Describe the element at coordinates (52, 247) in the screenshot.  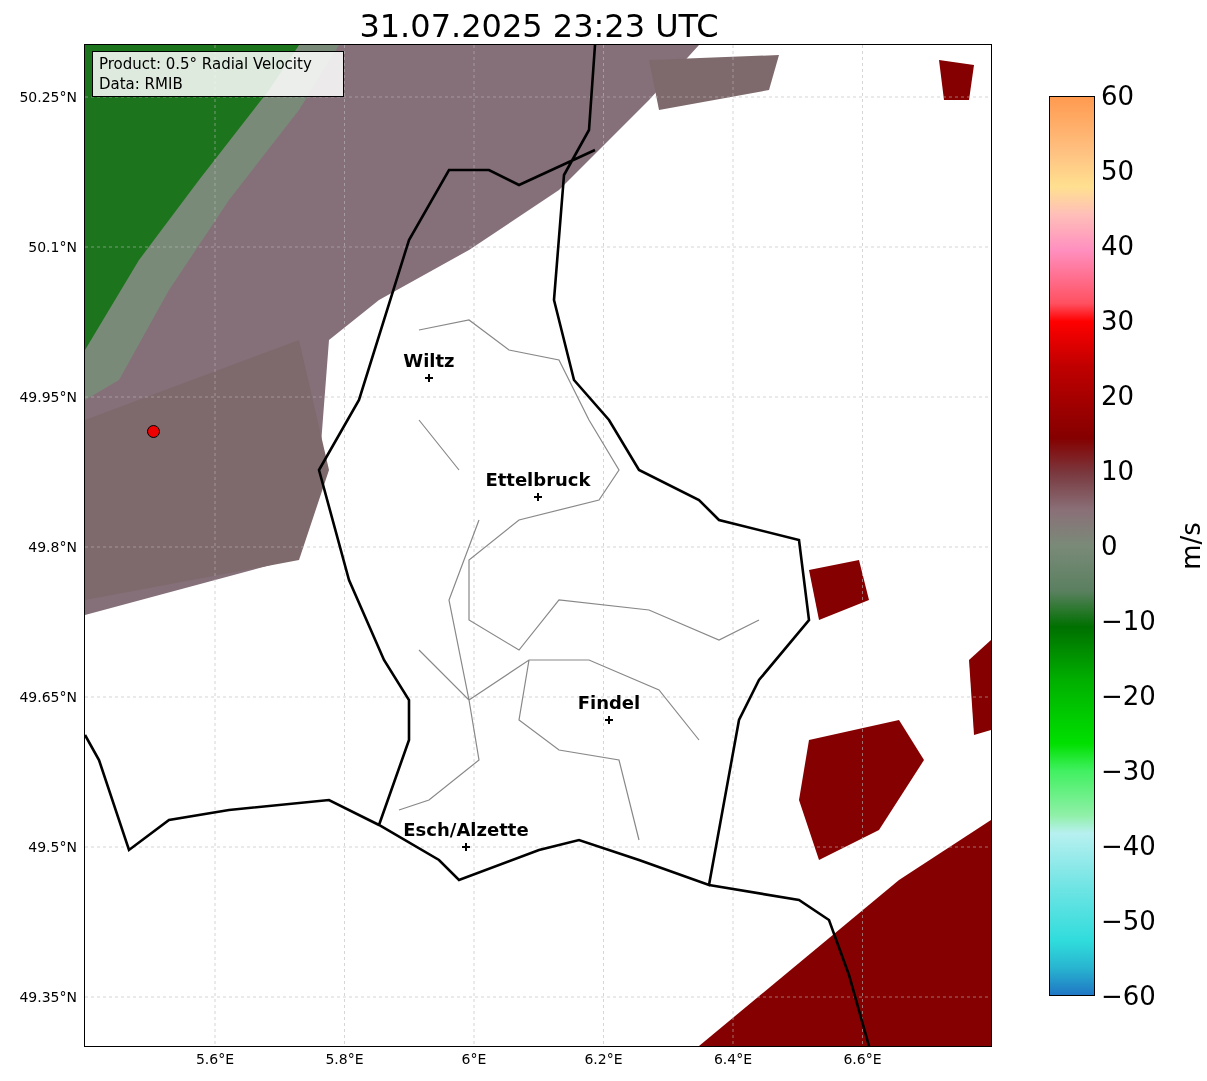
I see `axis-tick-label: 50.1°N` at that location.